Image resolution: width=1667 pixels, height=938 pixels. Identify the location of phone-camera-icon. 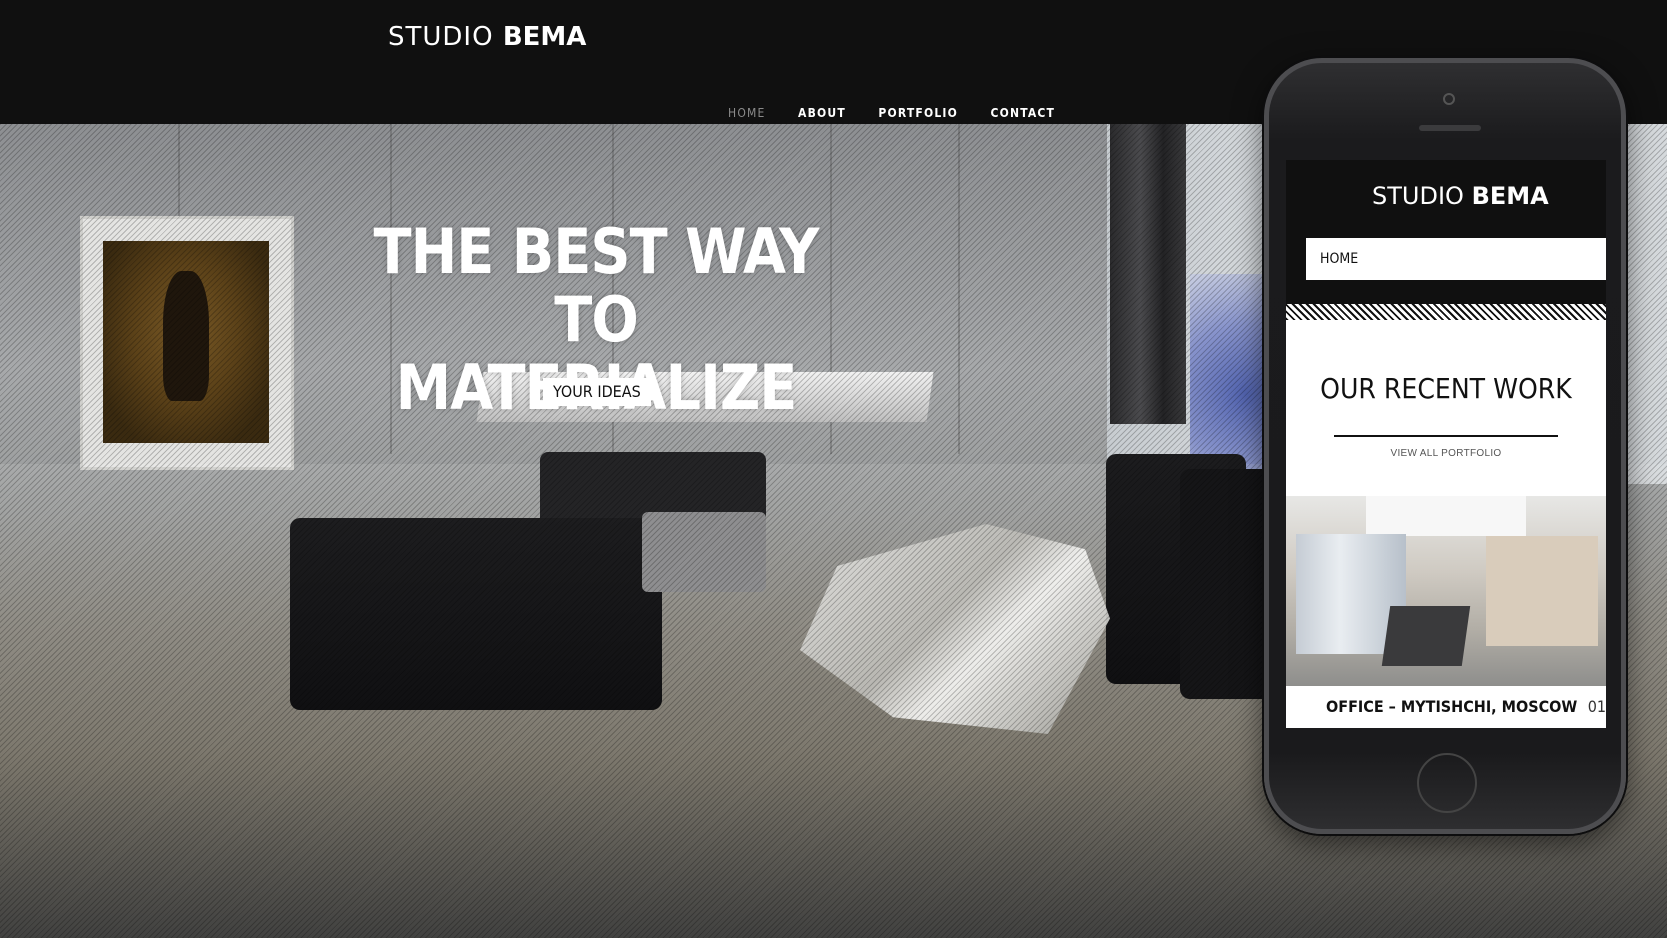
(1449, 99).